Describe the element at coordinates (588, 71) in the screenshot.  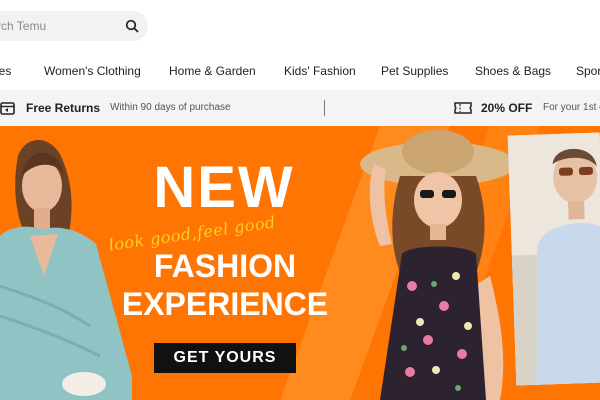
I see `category-sports: Spor` at that location.